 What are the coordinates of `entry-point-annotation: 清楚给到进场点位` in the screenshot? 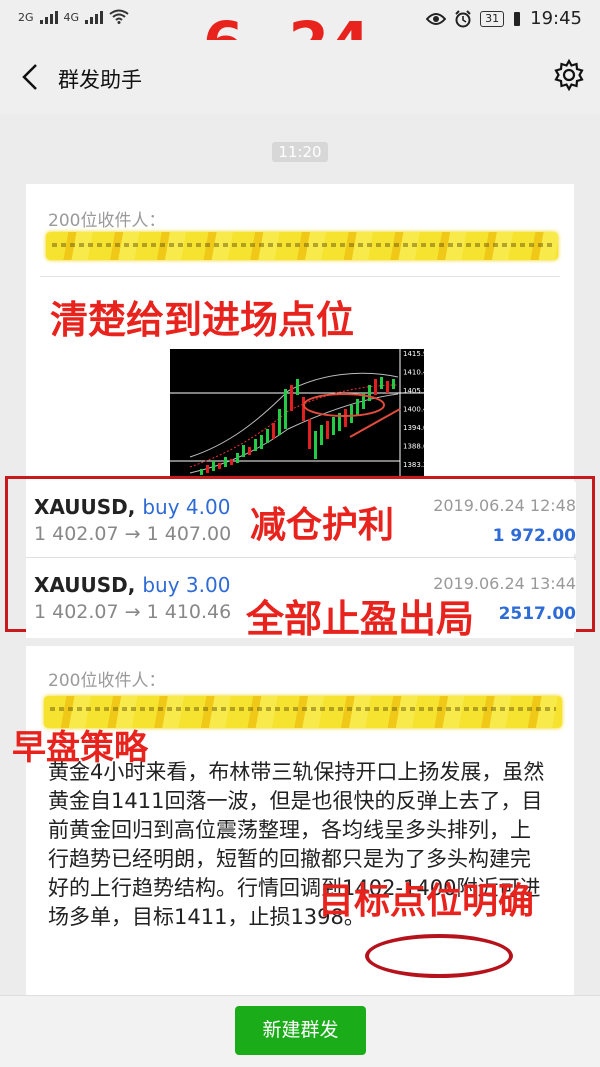 It's located at (202, 319).